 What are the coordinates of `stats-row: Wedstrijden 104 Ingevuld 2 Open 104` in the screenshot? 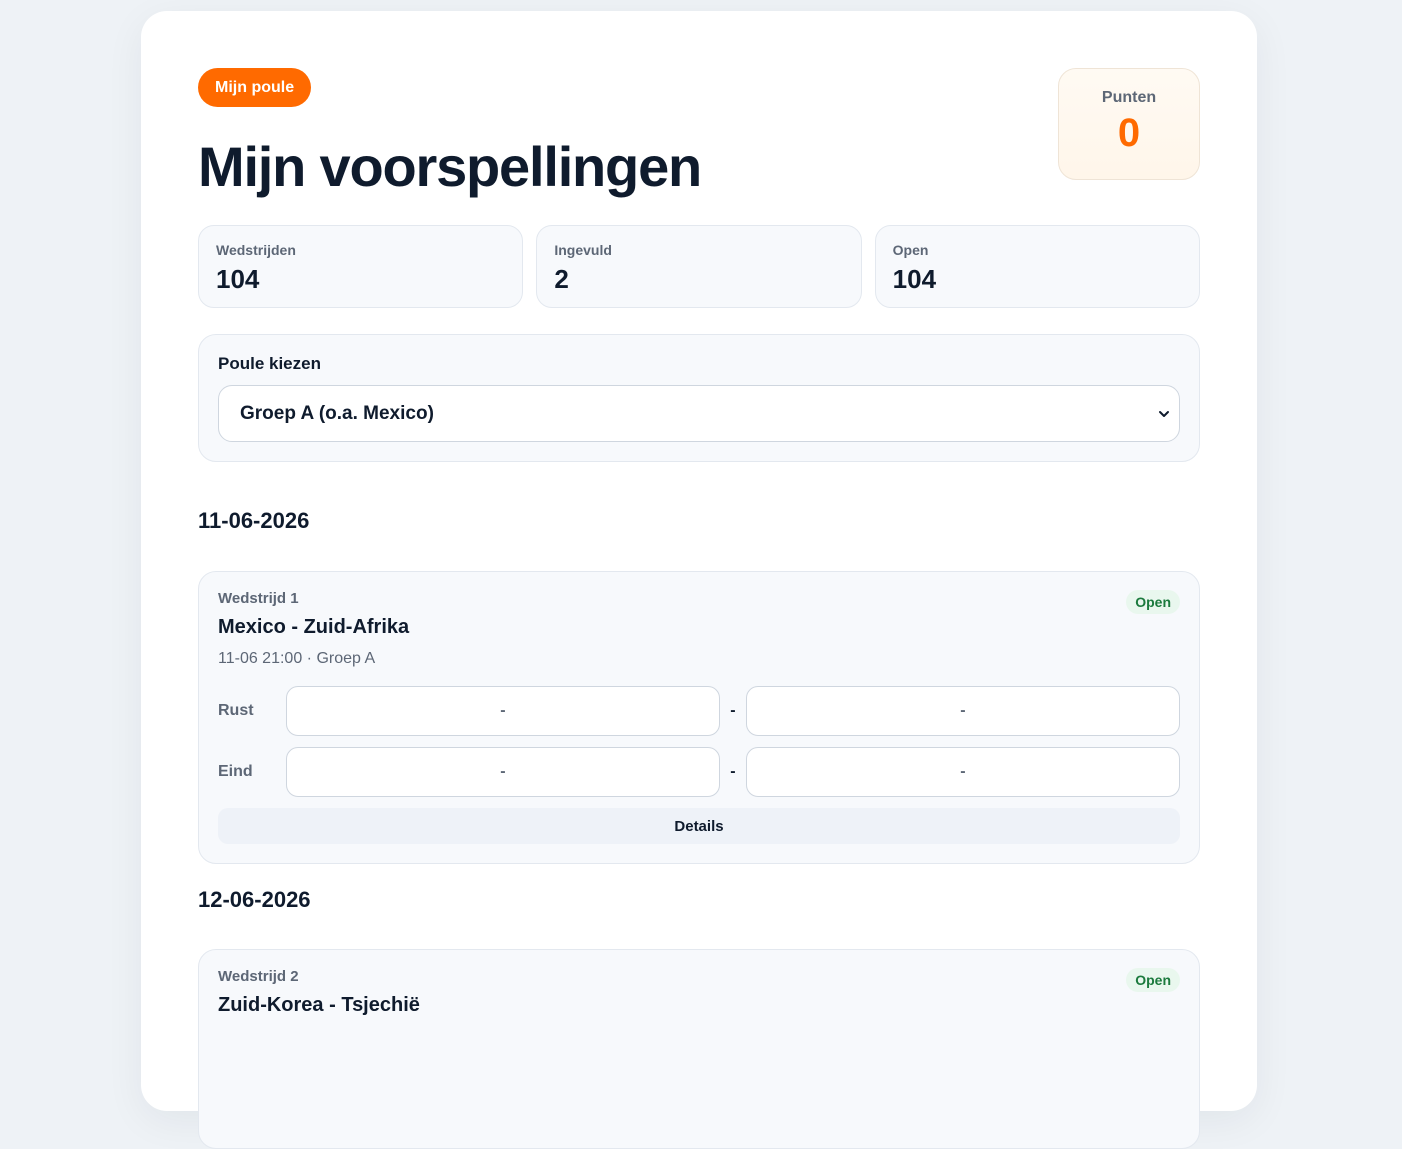 It's located at (699, 266).